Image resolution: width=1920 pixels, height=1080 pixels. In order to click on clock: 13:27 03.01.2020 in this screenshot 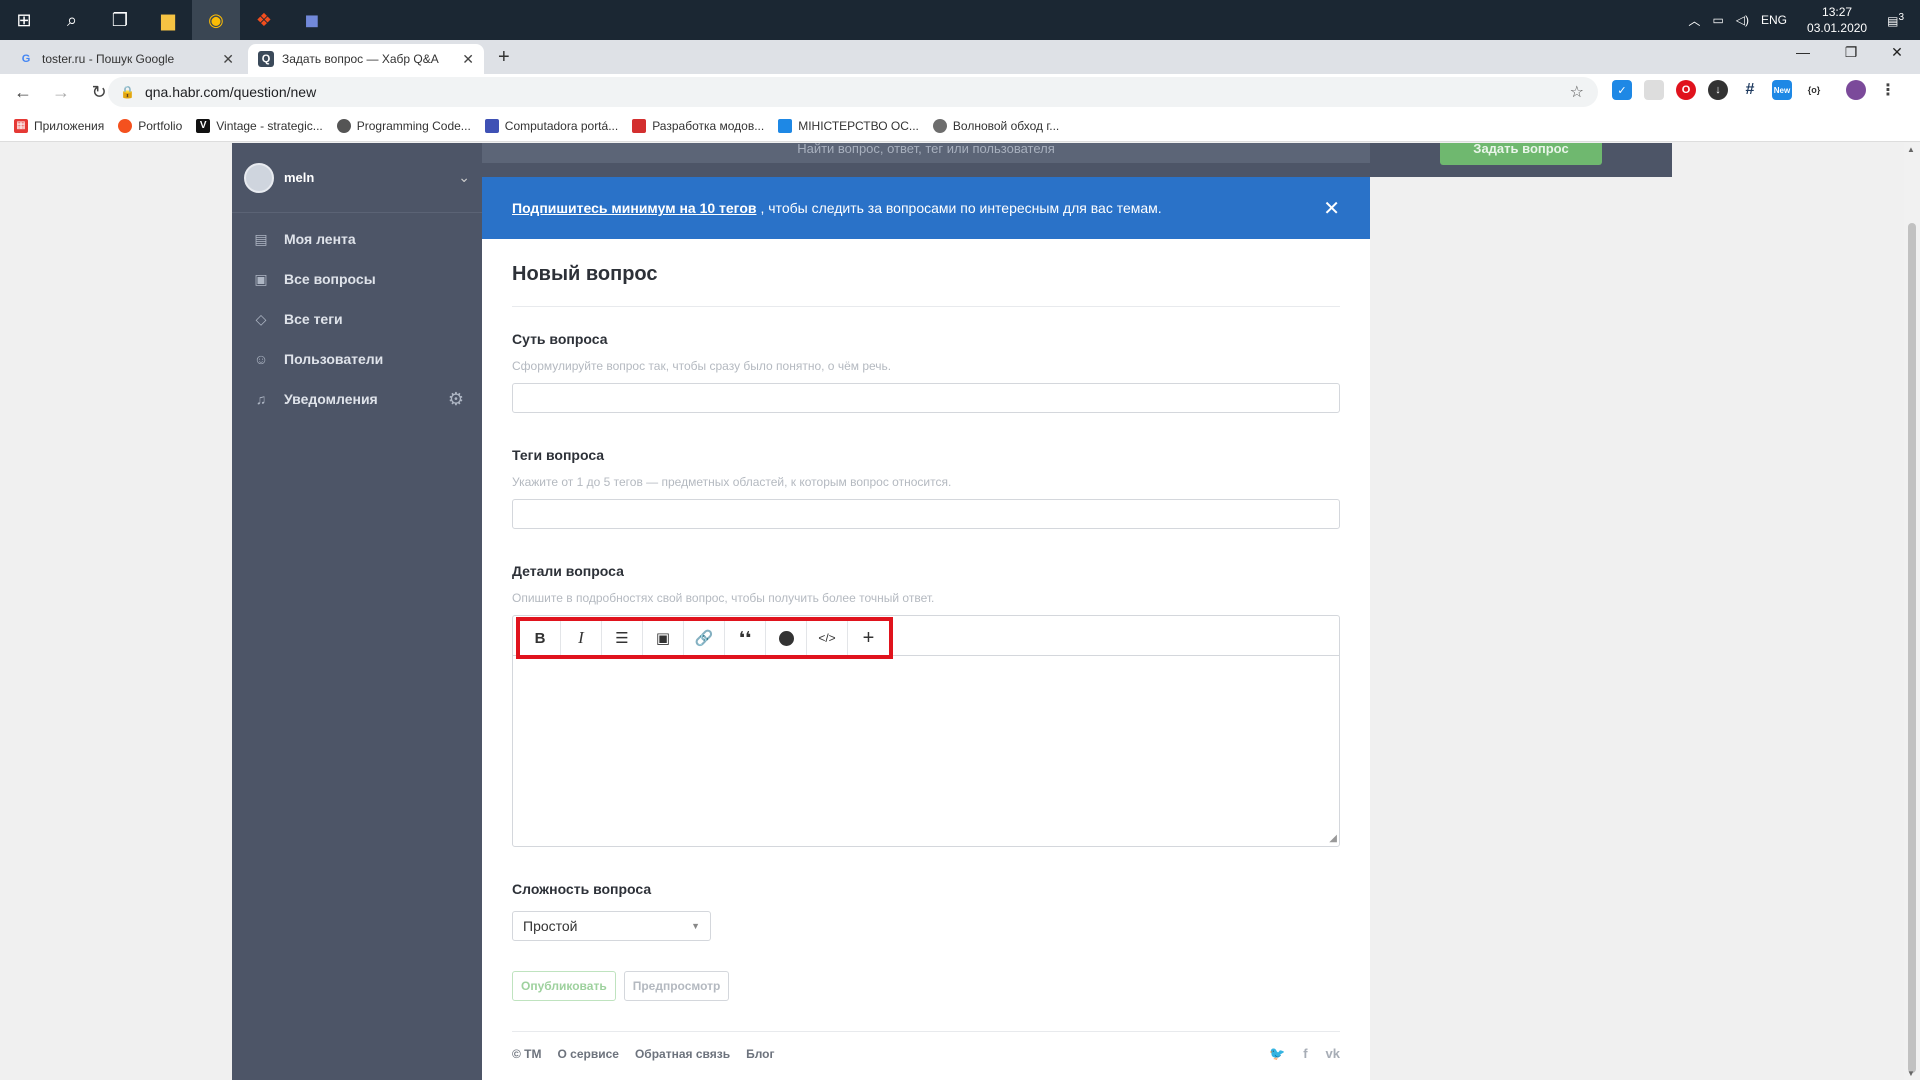, I will do `click(1837, 20)`.